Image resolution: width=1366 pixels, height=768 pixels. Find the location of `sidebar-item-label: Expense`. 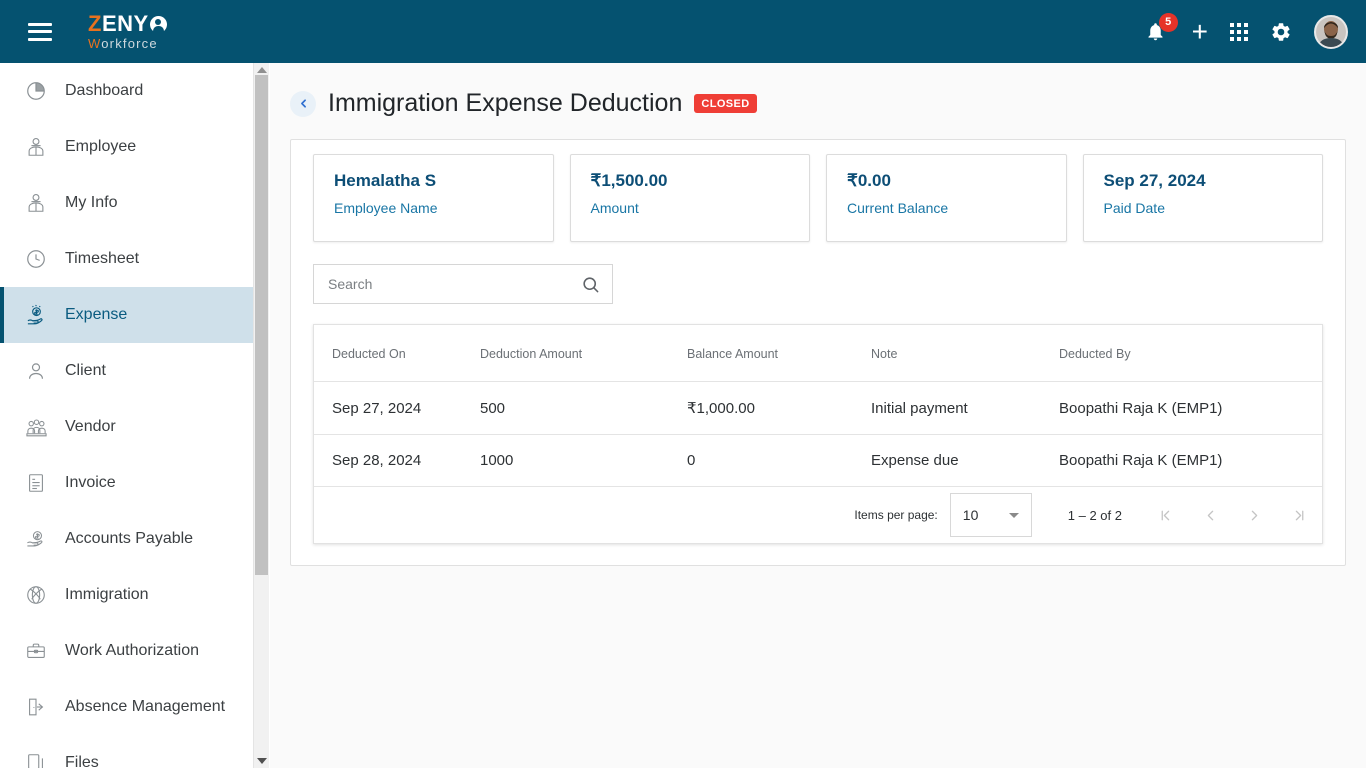

sidebar-item-label: Expense is located at coordinates (96, 314).